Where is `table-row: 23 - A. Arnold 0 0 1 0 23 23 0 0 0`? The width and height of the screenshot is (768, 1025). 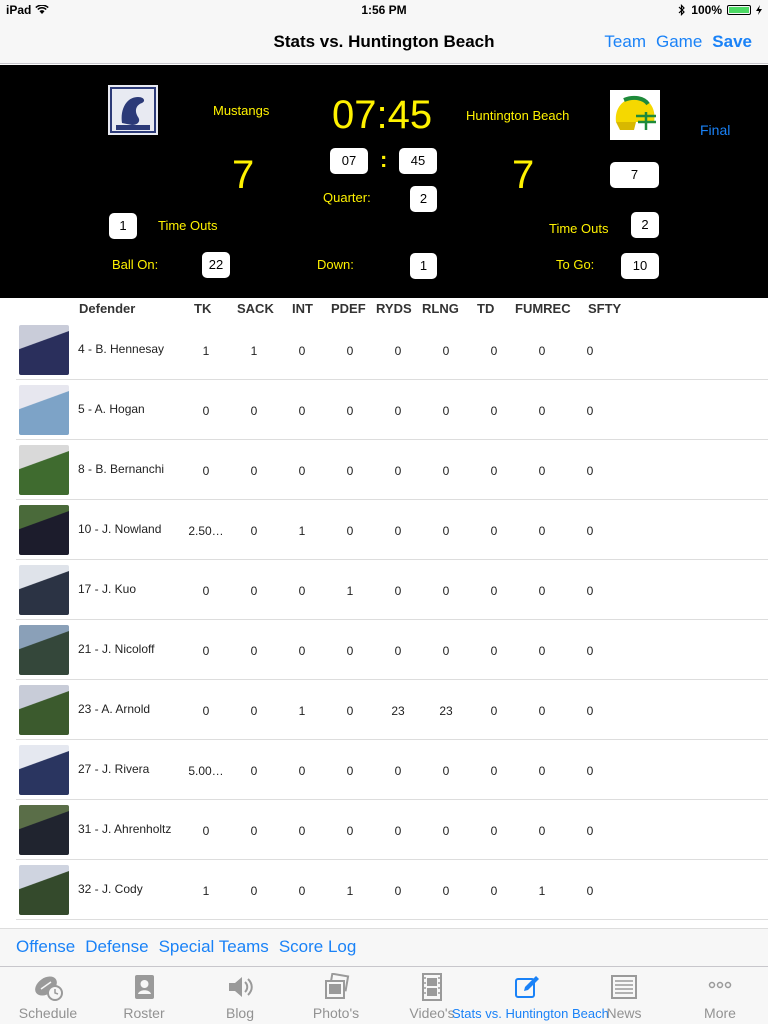 table-row: 23 - A. Arnold 0 0 1 0 23 23 0 0 0 is located at coordinates (392, 710).